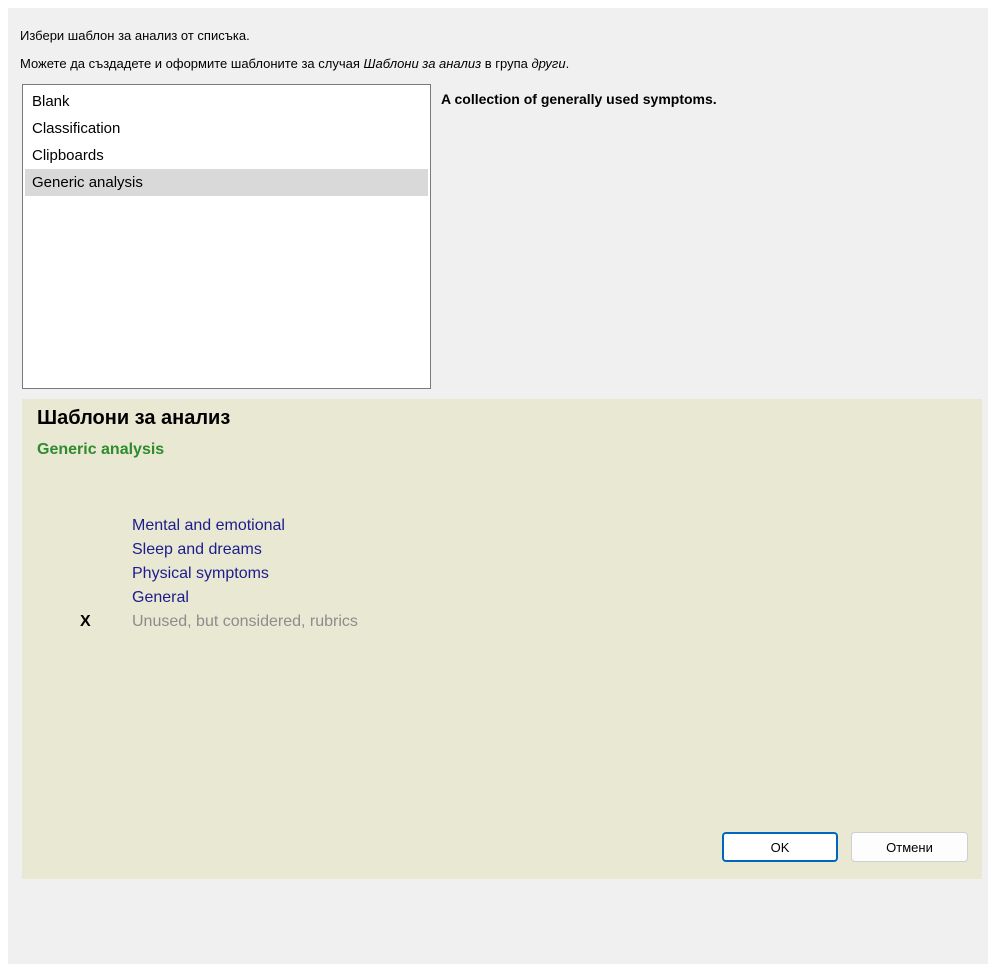  What do you see at coordinates (200, 573) in the screenshot?
I see `section-label: Physical symptoms` at bounding box center [200, 573].